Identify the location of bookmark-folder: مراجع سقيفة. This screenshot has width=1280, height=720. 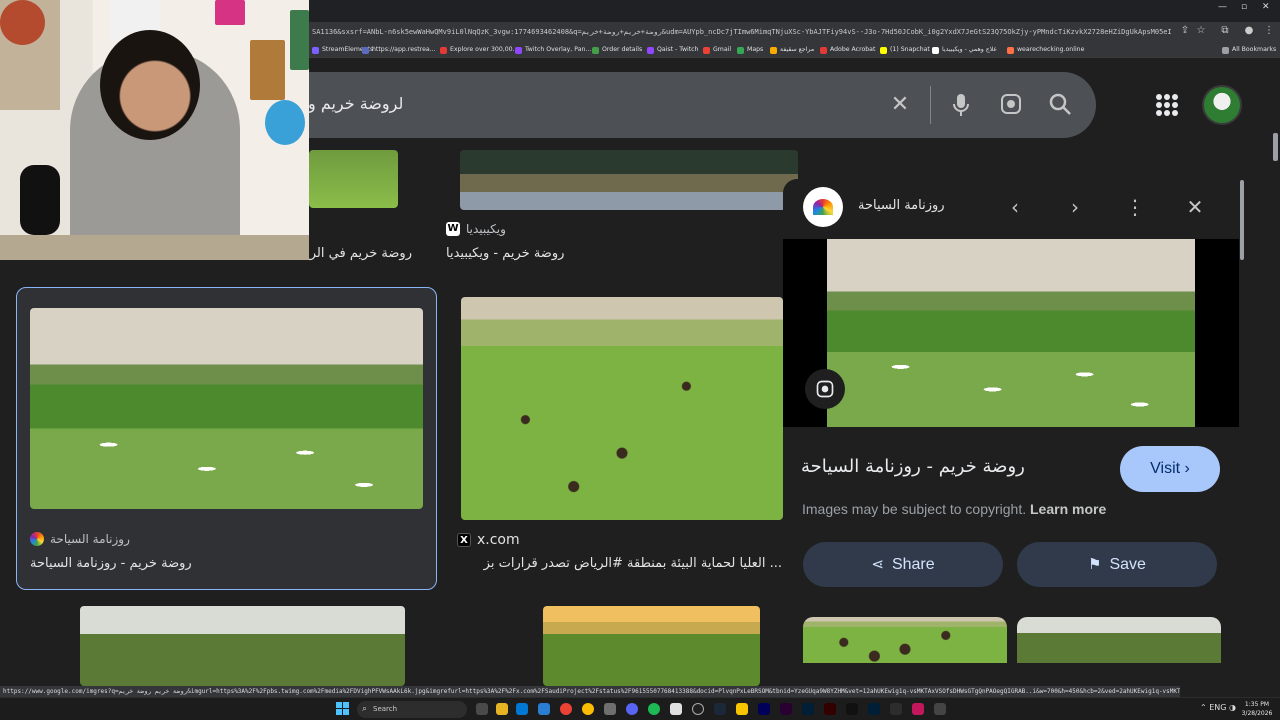
(792, 50).